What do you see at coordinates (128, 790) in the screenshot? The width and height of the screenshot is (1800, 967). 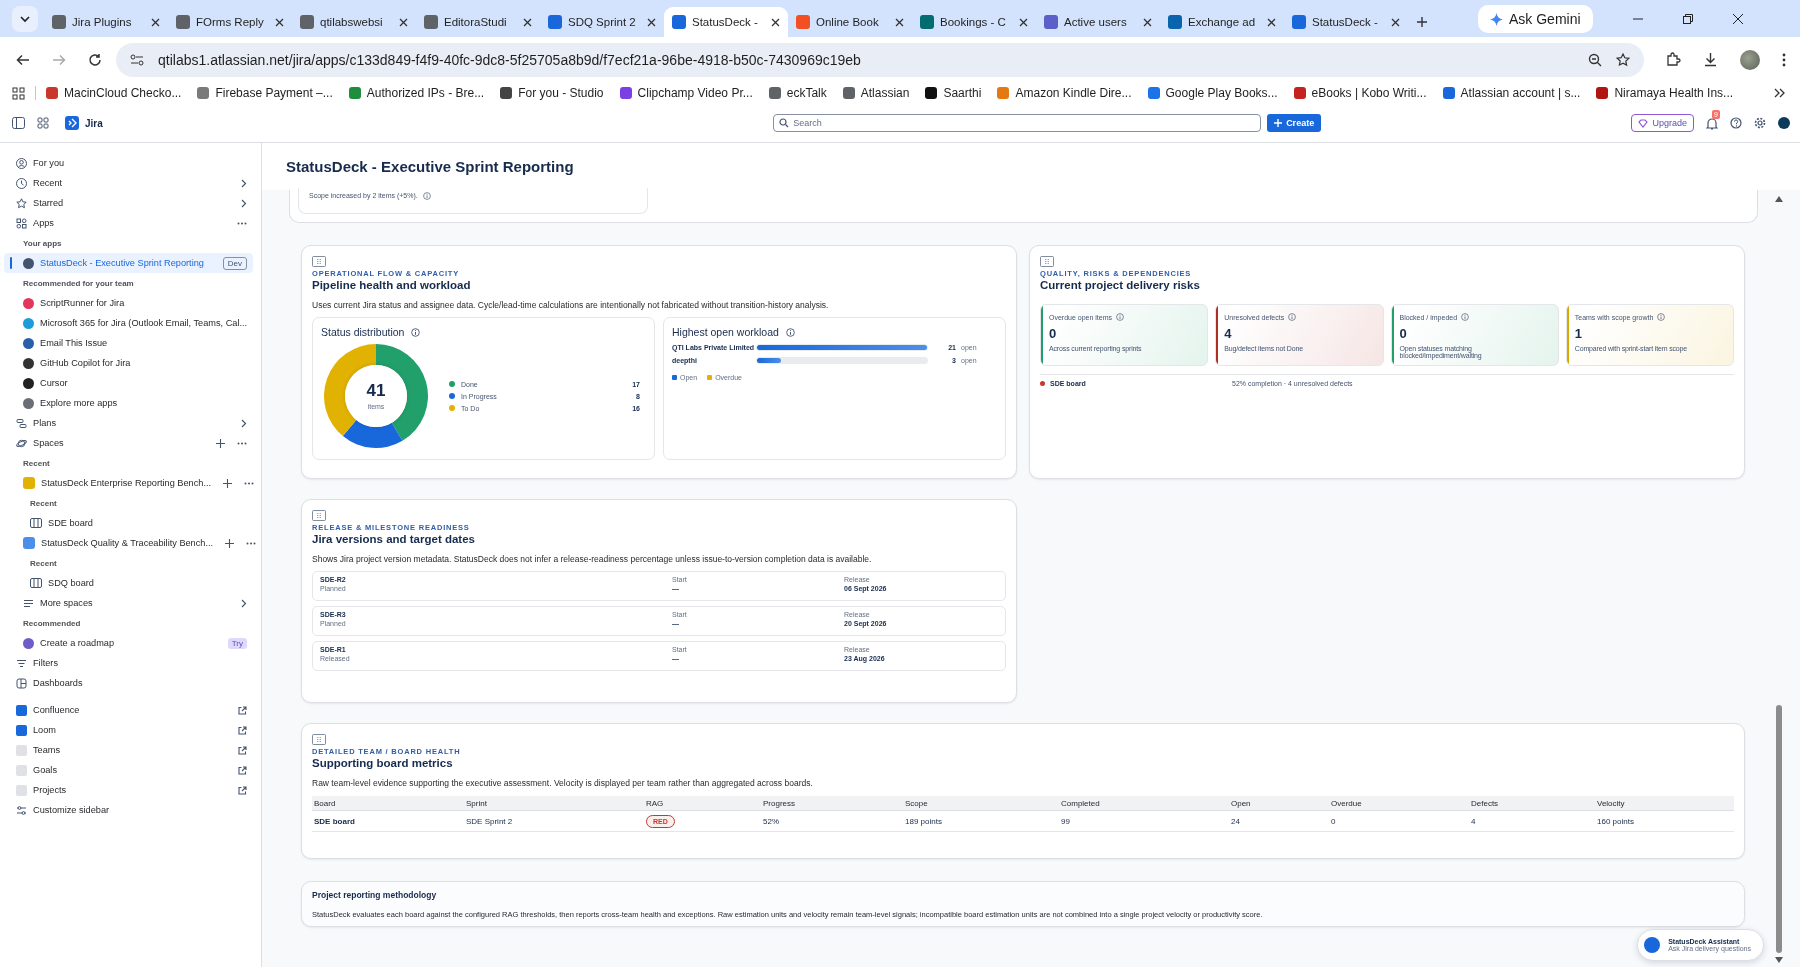 I see `sidebar-item: Projects` at bounding box center [128, 790].